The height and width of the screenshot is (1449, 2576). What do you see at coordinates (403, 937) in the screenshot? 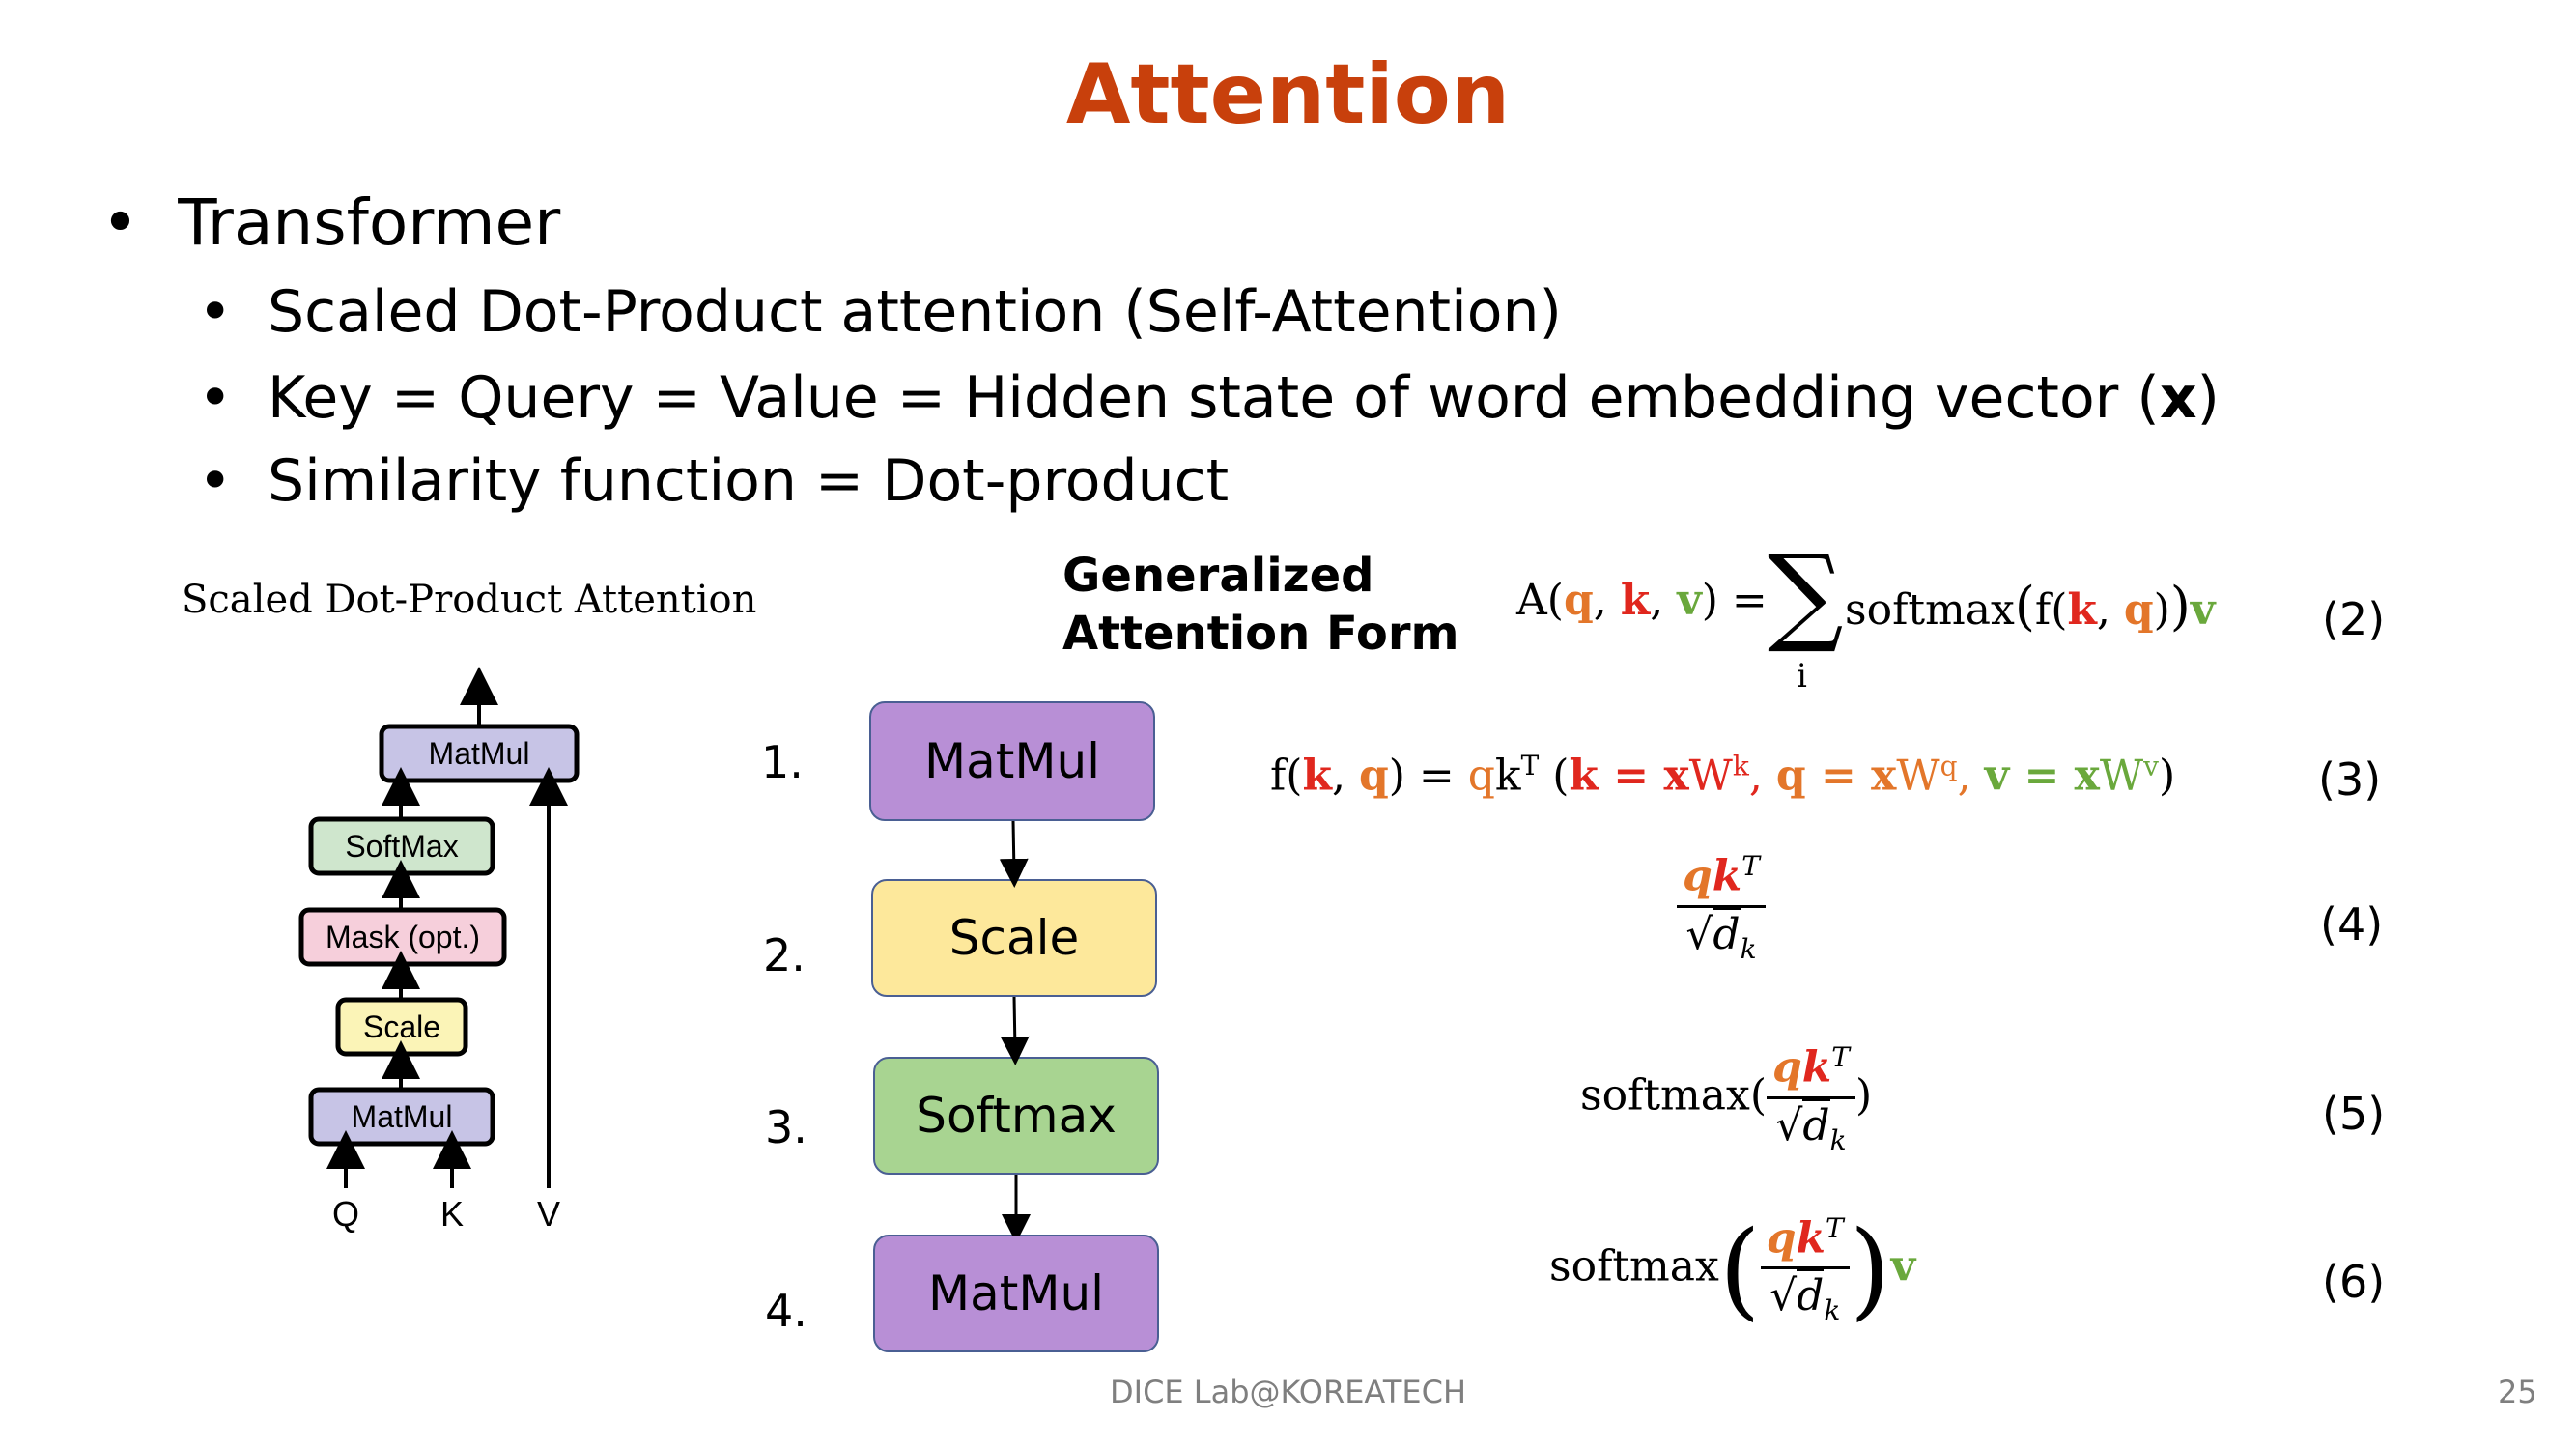
I see `diagram-label-mask: Mask (opt.)` at bounding box center [403, 937].